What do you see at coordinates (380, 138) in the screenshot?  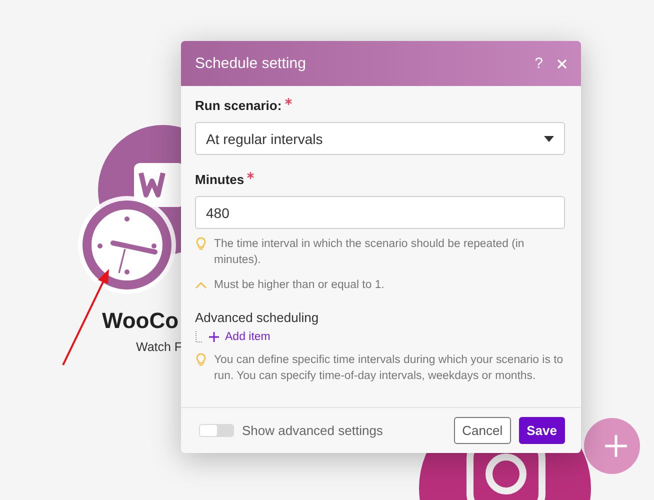 I see `run-scenario-select: At regular intervals` at bounding box center [380, 138].